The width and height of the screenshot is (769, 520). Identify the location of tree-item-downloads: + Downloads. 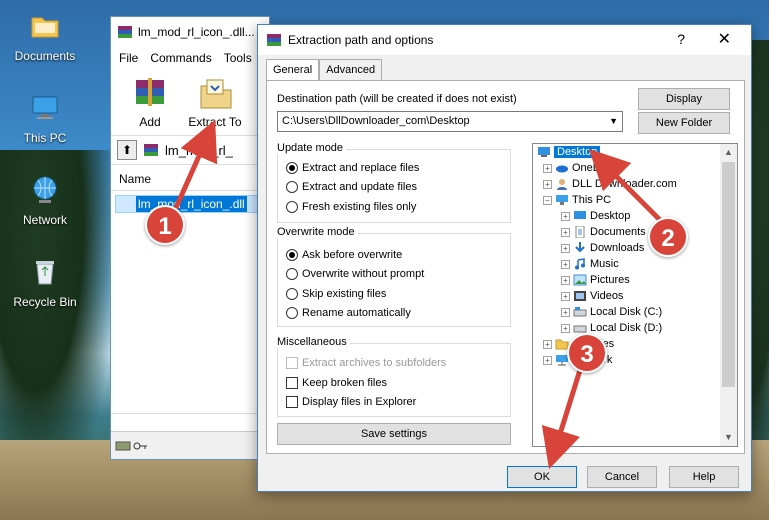
(602, 248).